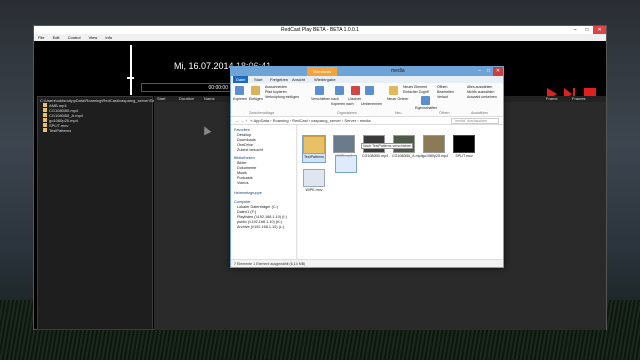 The image size is (640, 360). What do you see at coordinates (479, 87) in the screenshot?
I see `select-all-button: Alles auswählen` at bounding box center [479, 87].